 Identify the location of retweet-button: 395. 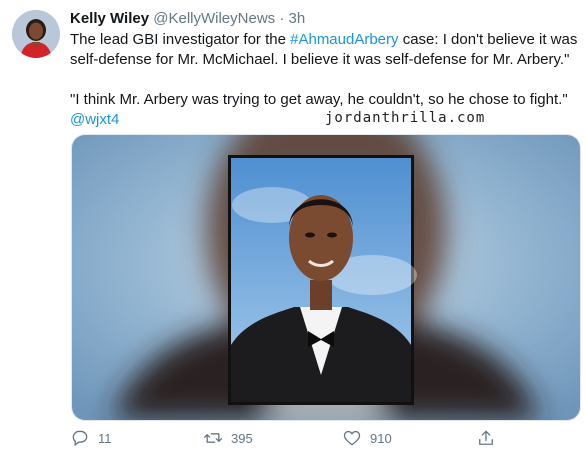
(228, 438).